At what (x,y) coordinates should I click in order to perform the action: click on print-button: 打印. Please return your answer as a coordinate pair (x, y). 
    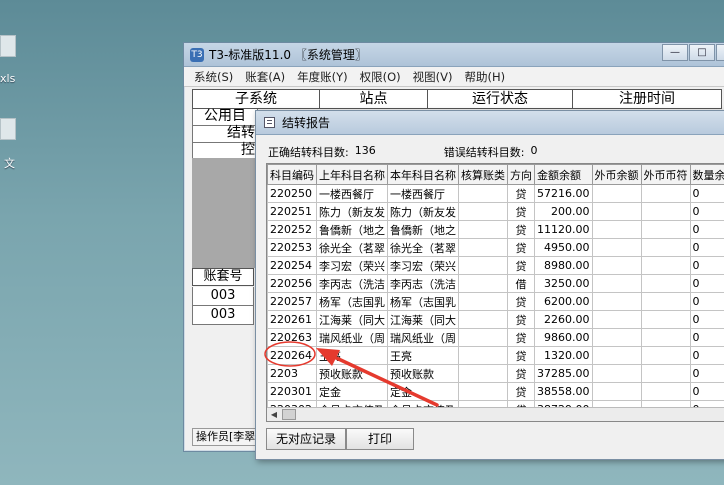
    Looking at the image, I should click on (380, 439).